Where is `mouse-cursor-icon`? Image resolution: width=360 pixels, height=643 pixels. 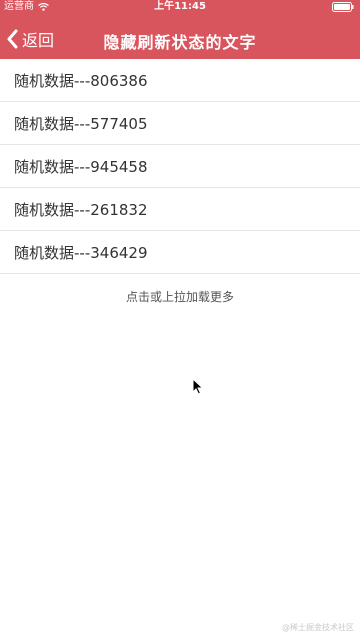 mouse-cursor-icon is located at coordinates (198, 386).